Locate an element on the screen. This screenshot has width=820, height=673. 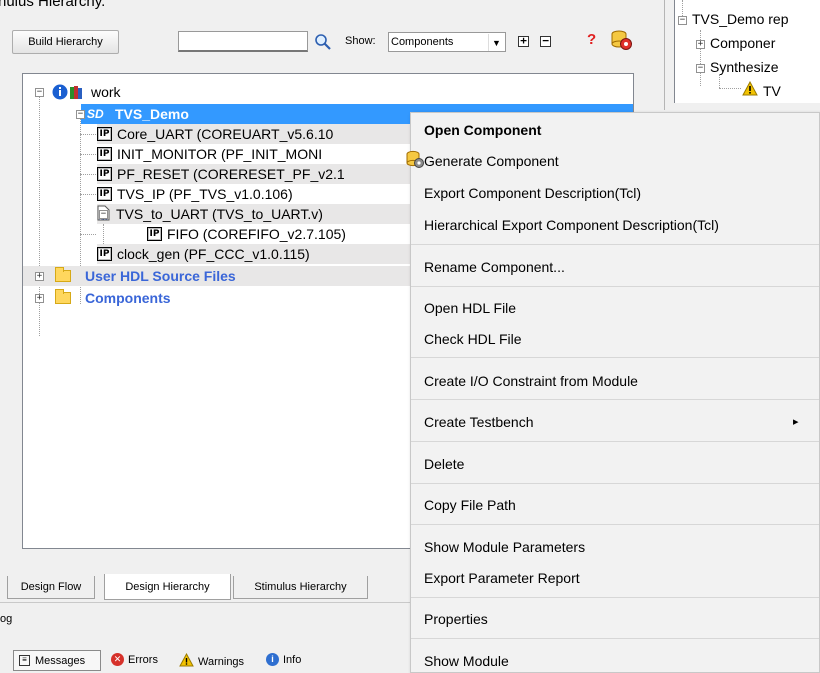
tree-label: work is located at coordinates (106, 92).